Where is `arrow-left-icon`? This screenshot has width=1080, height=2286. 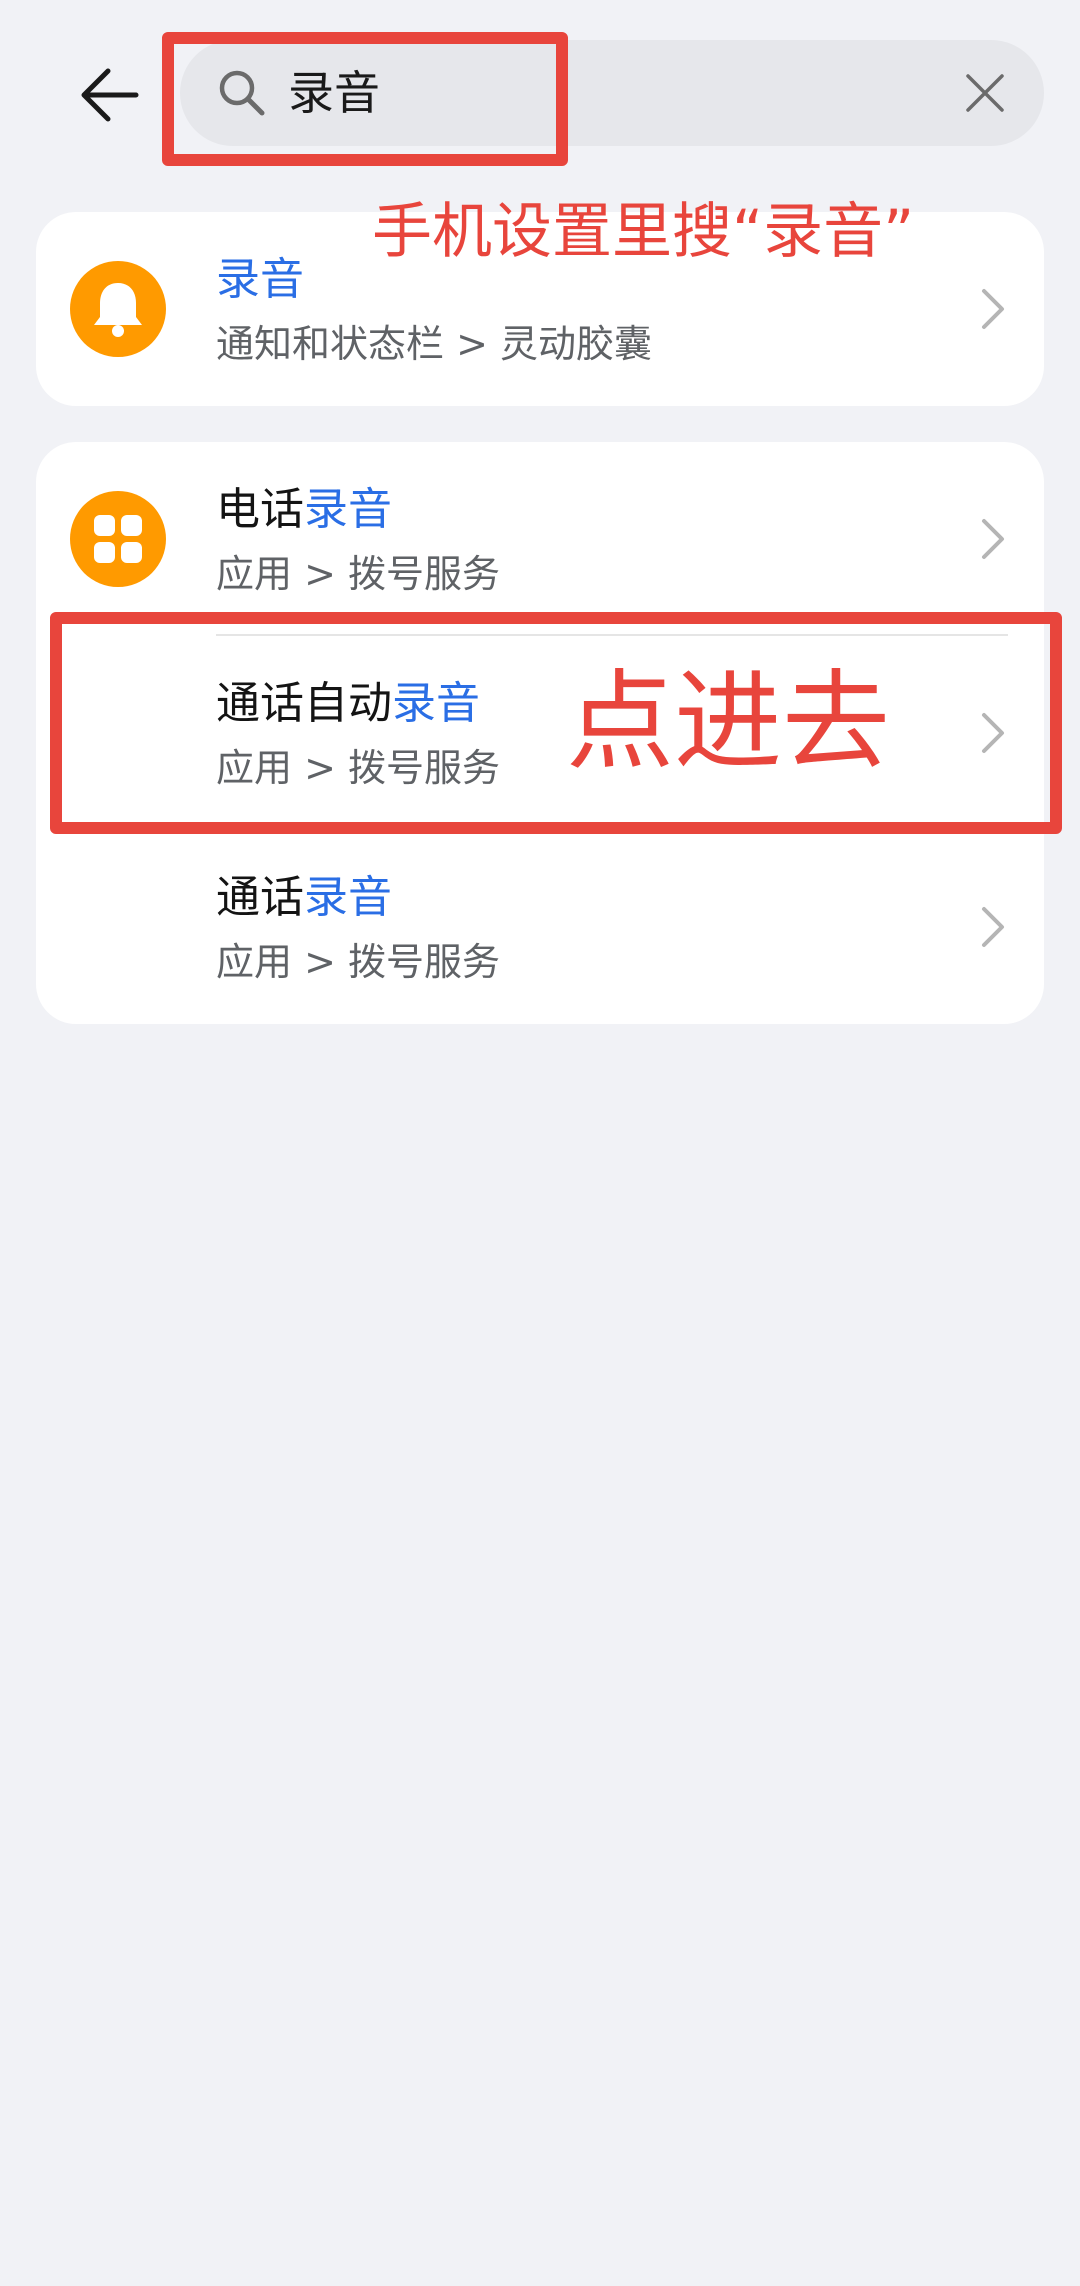
arrow-left-icon is located at coordinates (110, 95).